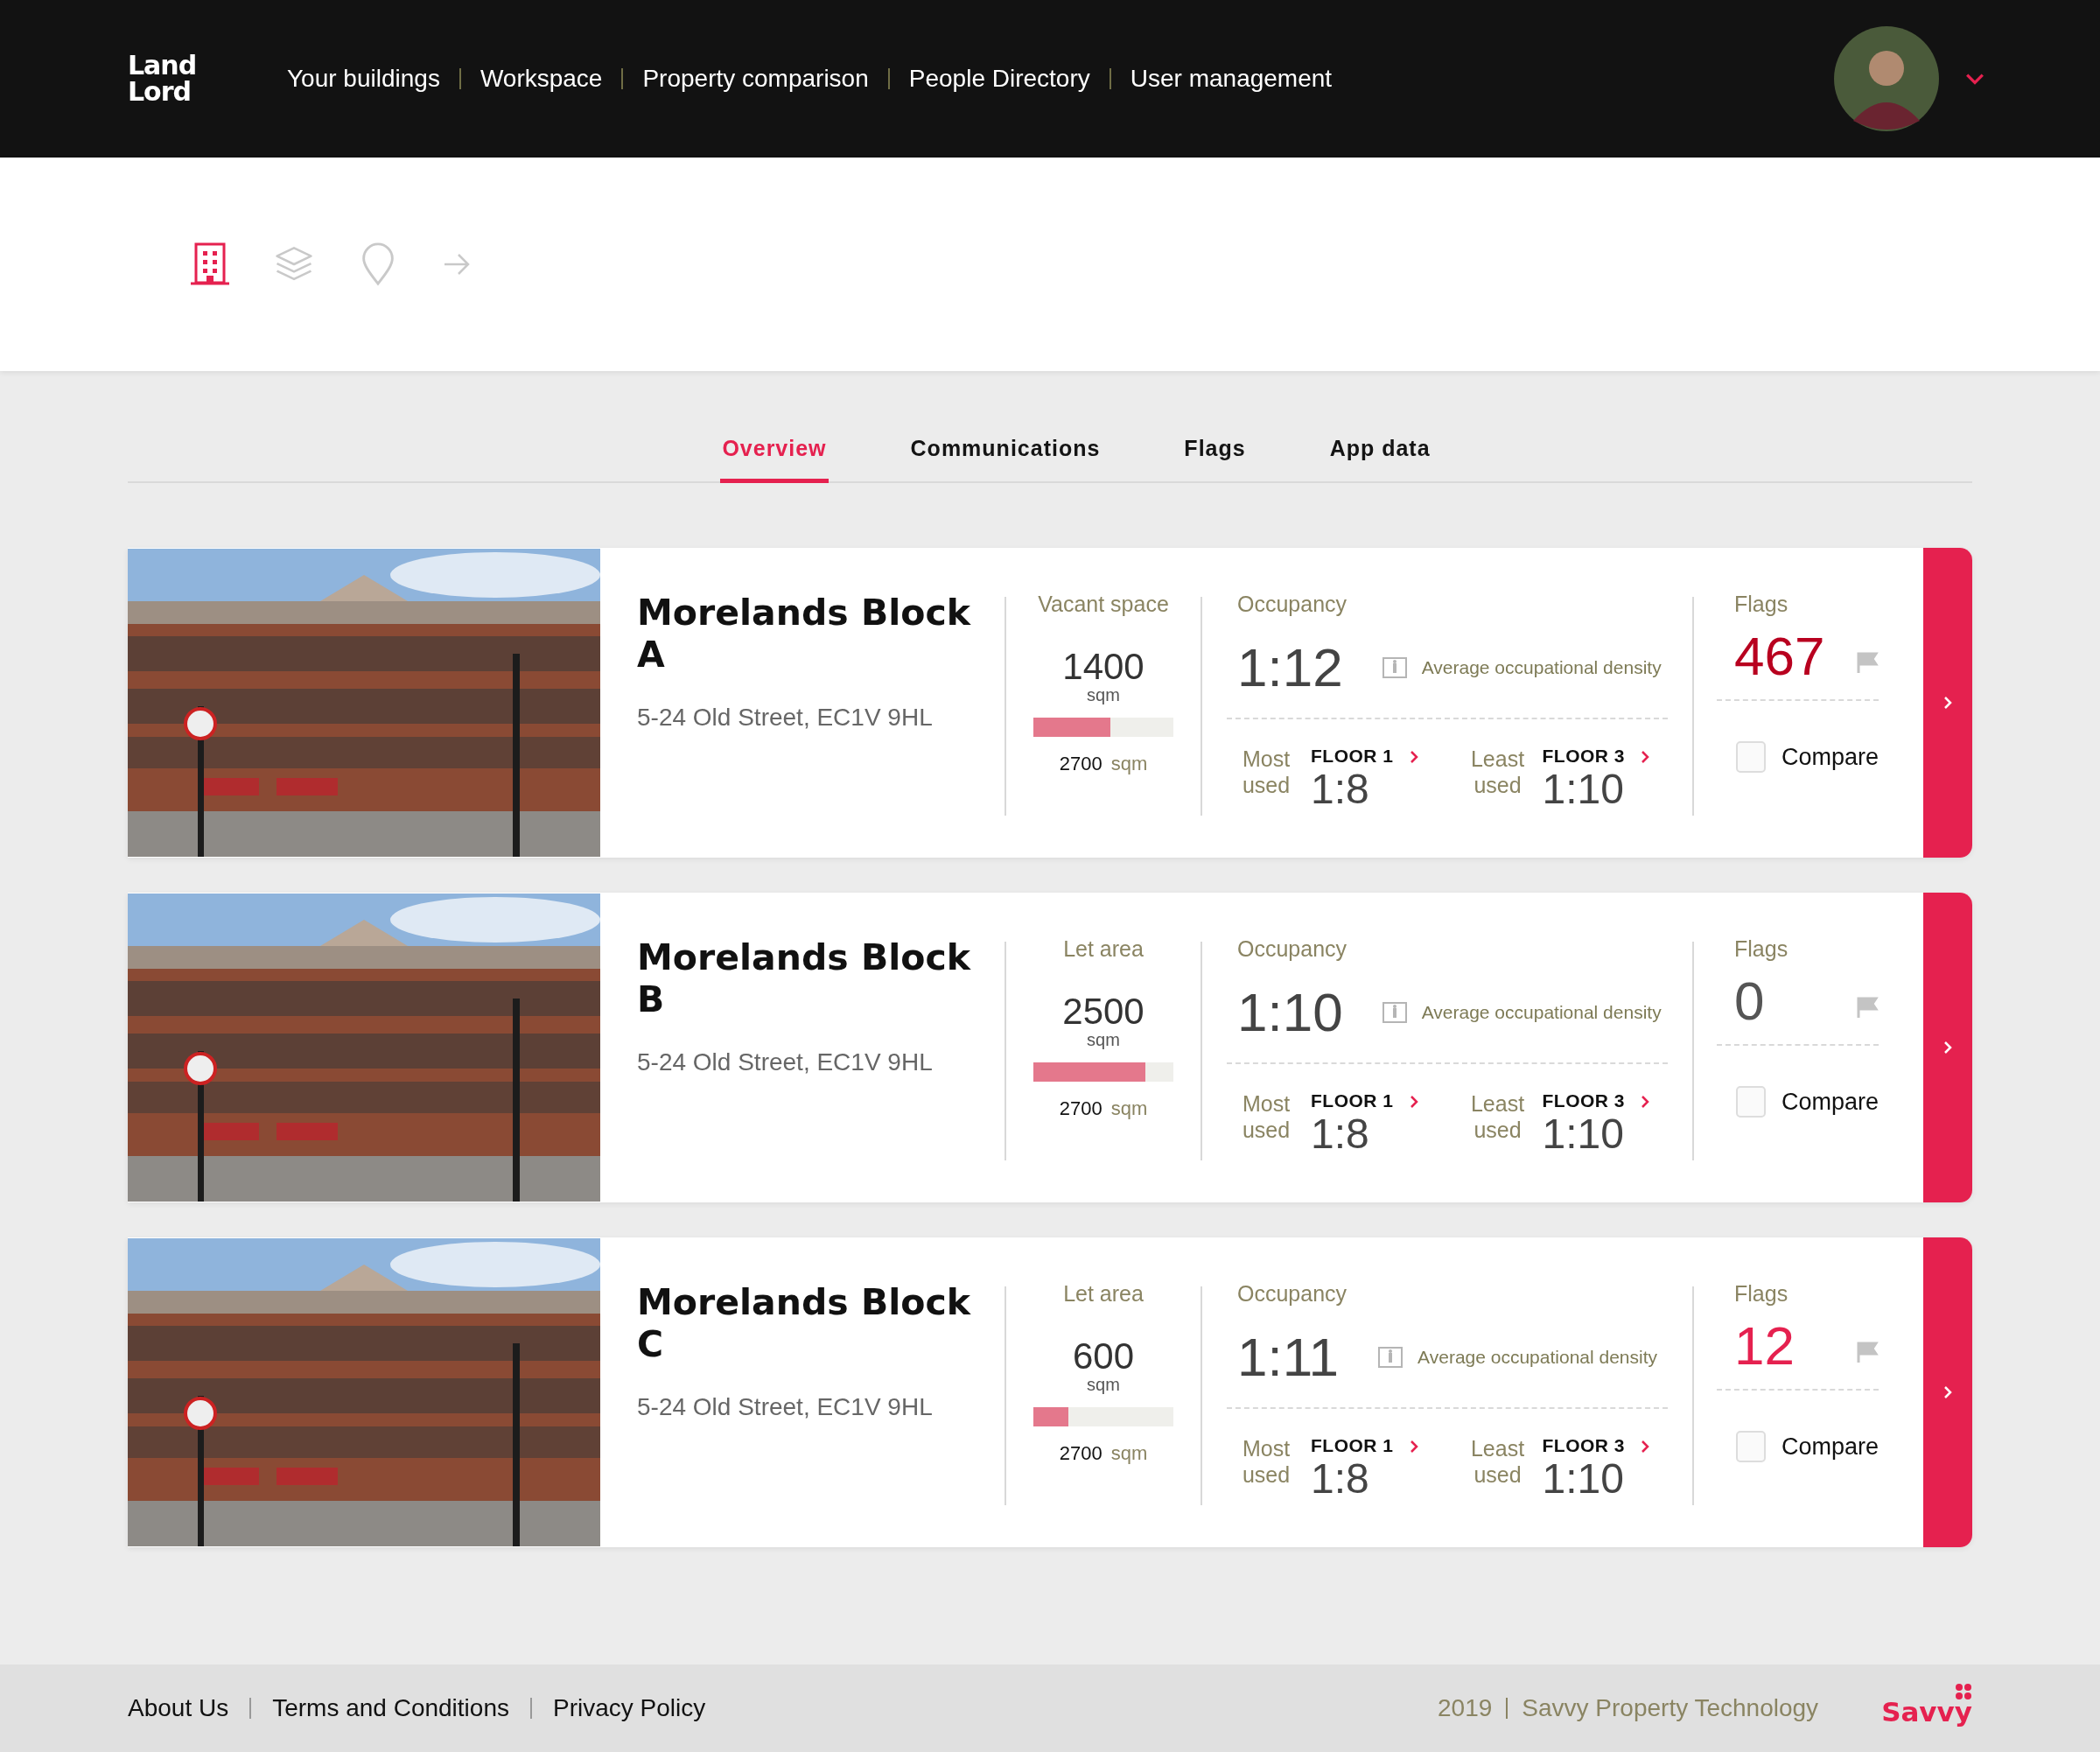 Image resolution: width=2100 pixels, height=1752 pixels. I want to click on flag-count: 12, so click(1764, 1346).